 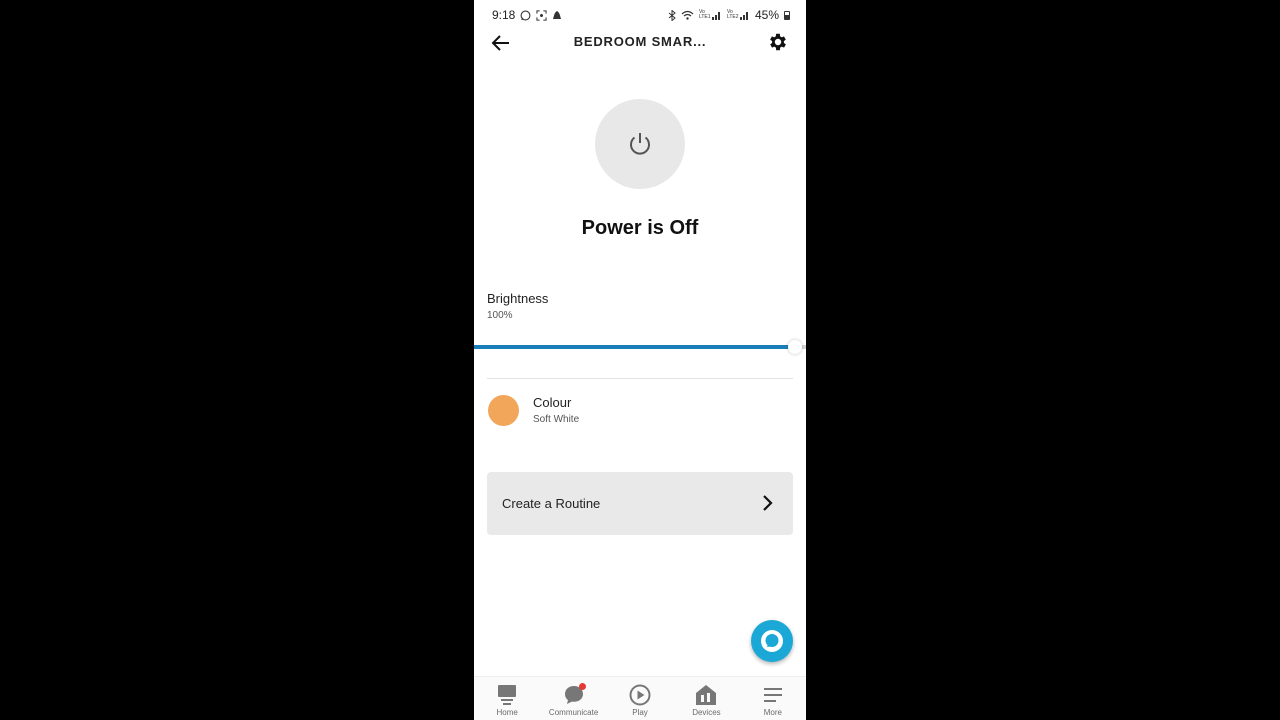 I want to click on nav-item-devices: Devices, so click(x=706, y=698).